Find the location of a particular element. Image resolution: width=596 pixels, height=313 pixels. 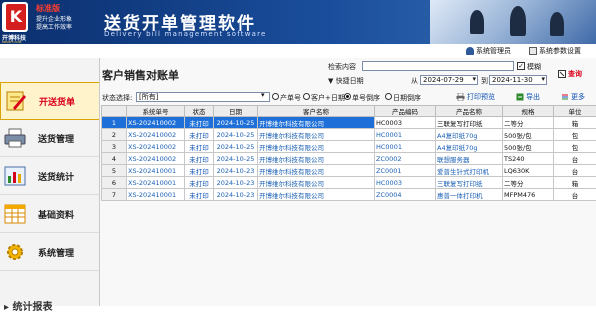

table-cell-no: 4 is located at coordinates (114, 159).